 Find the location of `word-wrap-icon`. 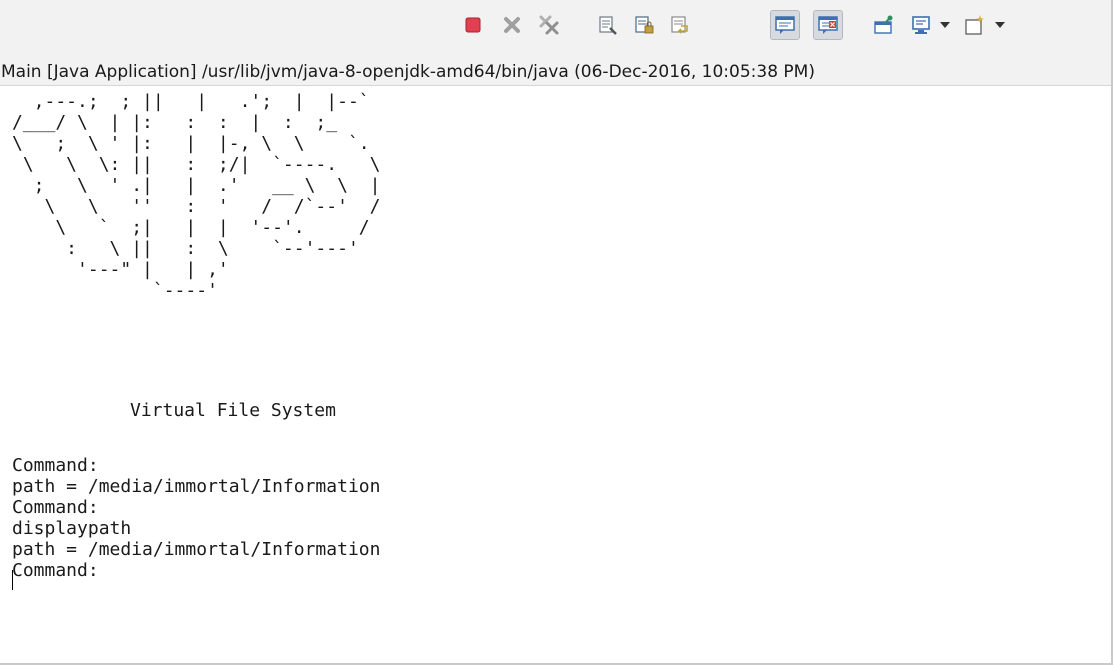

word-wrap-icon is located at coordinates (679, 25).